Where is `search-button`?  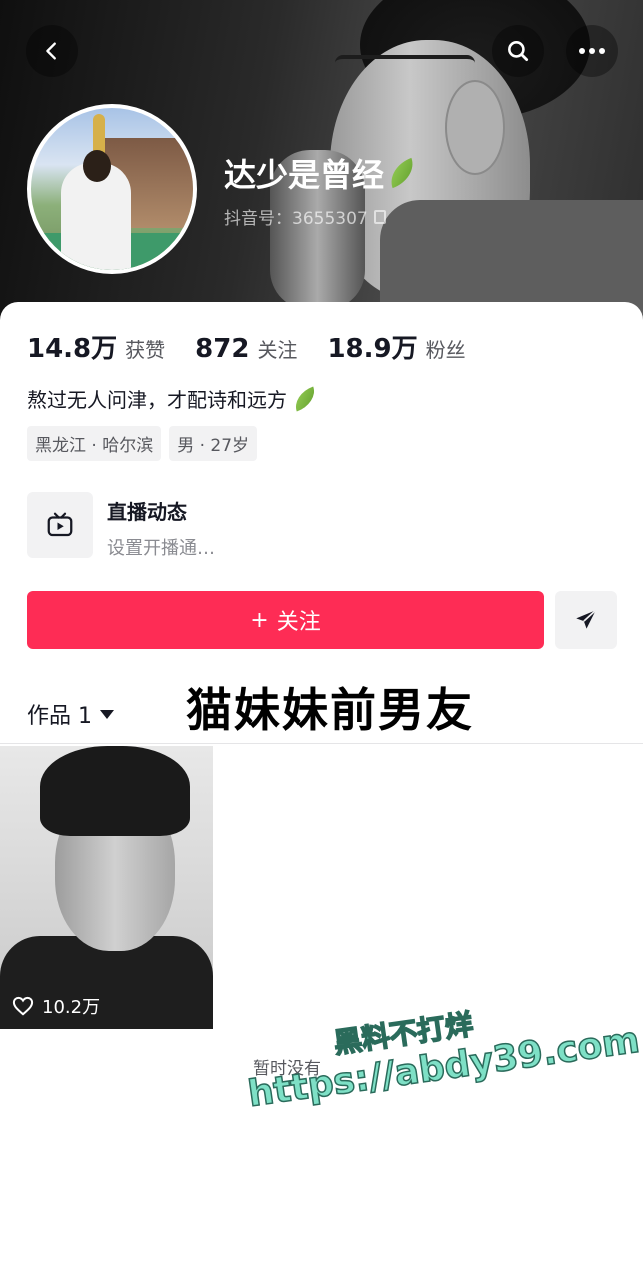
search-button is located at coordinates (518, 51).